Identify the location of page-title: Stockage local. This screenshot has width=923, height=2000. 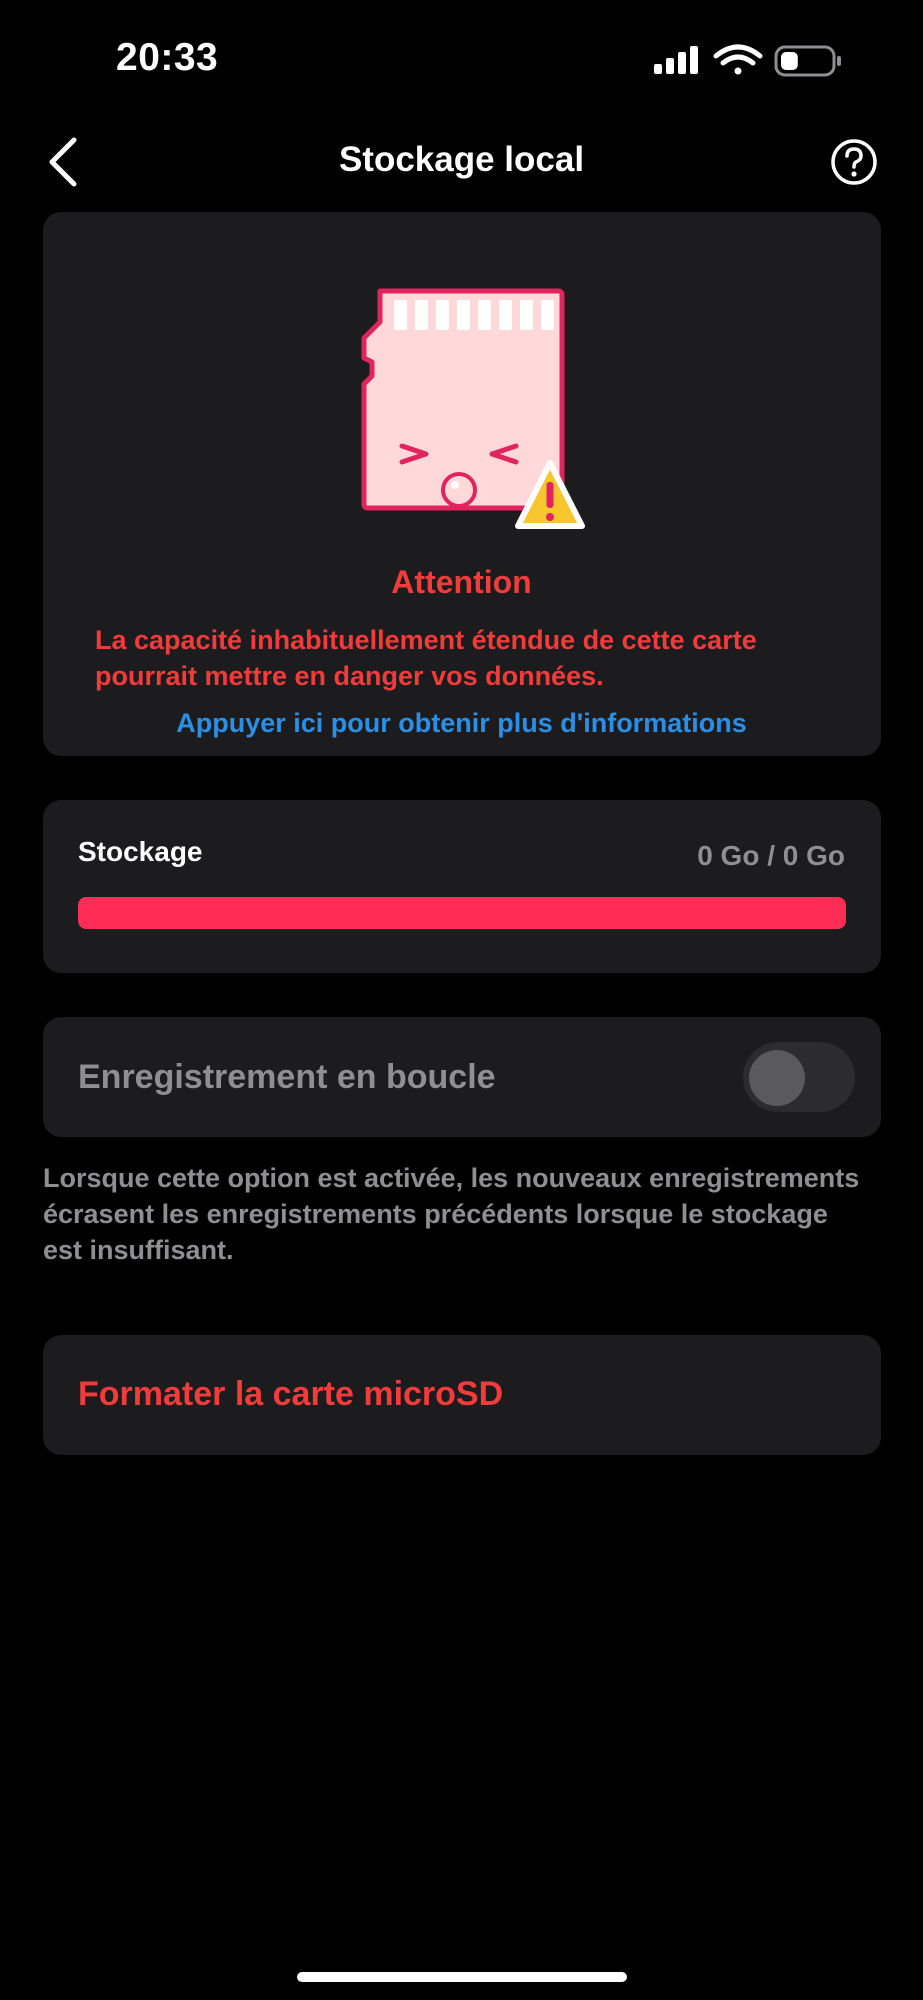
(461, 159).